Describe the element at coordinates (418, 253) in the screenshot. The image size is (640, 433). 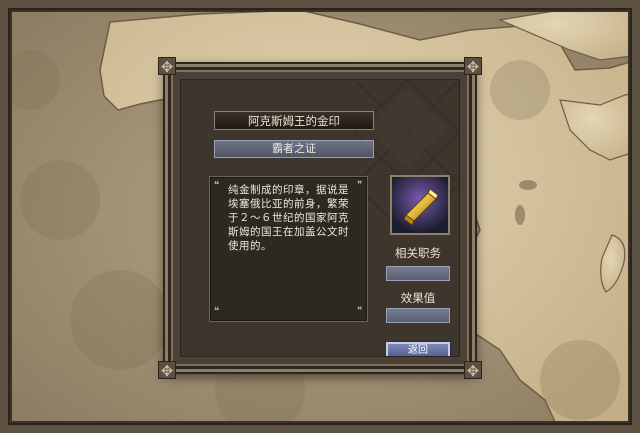
I see `related-position-label: 相关职务` at that location.